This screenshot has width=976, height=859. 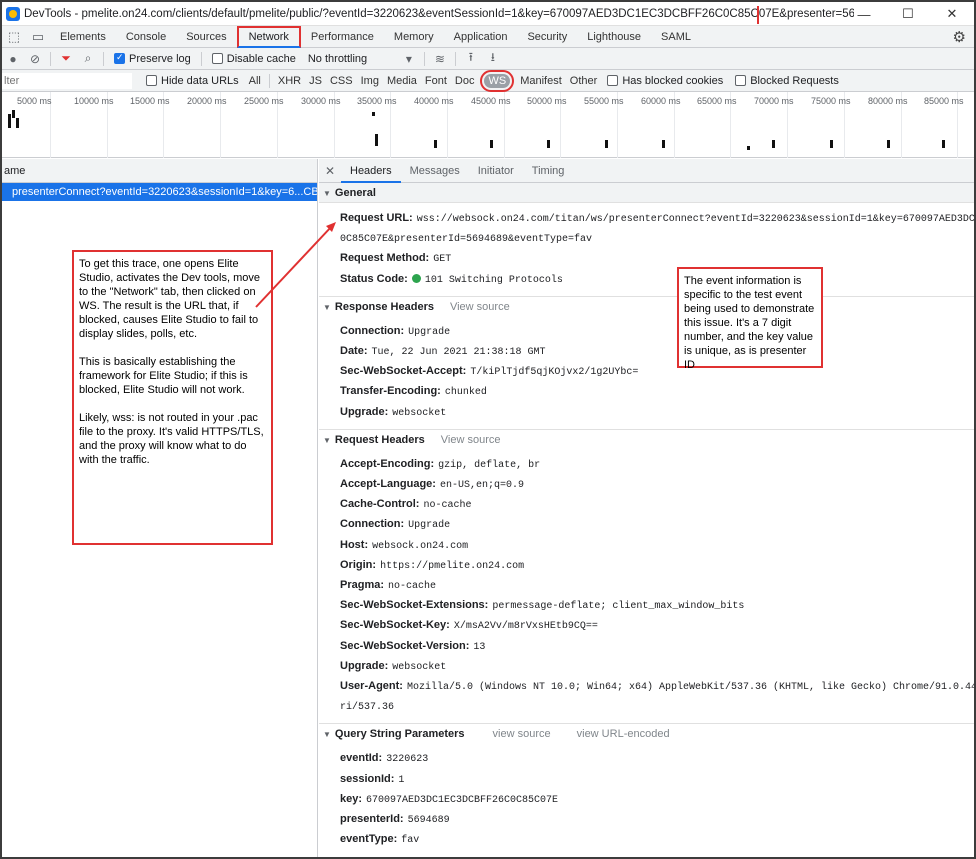 I want to click on record-icon: ●, so click(x=13, y=59).